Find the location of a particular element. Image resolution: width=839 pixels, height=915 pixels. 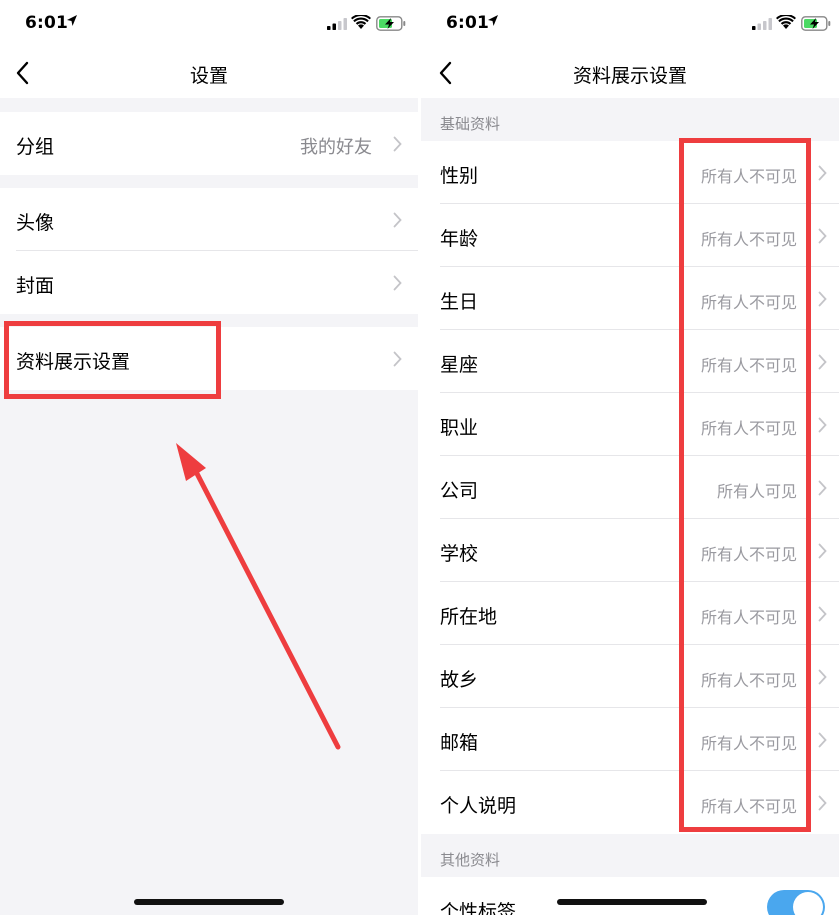

row-value: 我的好友 is located at coordinates (336, 147).